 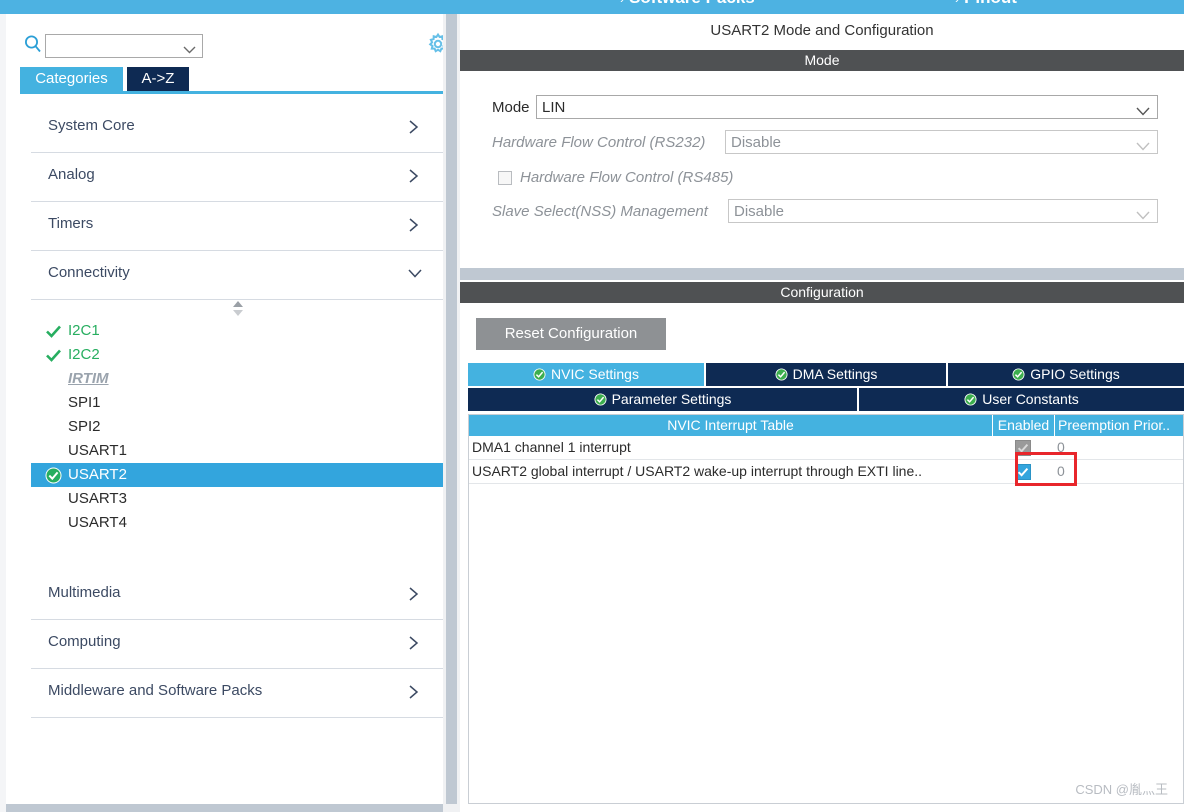 What do you see at coordinates (71, 223) in the screenshot?
I see `sidebar-item-label: Timers` at bounding box center [71, 223].